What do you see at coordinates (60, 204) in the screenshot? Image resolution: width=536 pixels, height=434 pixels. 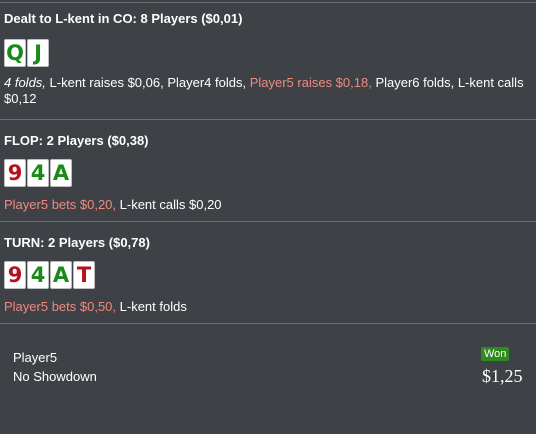 I see `action-text: Player5 bets $0,20,` at bounding box center [60, 204].